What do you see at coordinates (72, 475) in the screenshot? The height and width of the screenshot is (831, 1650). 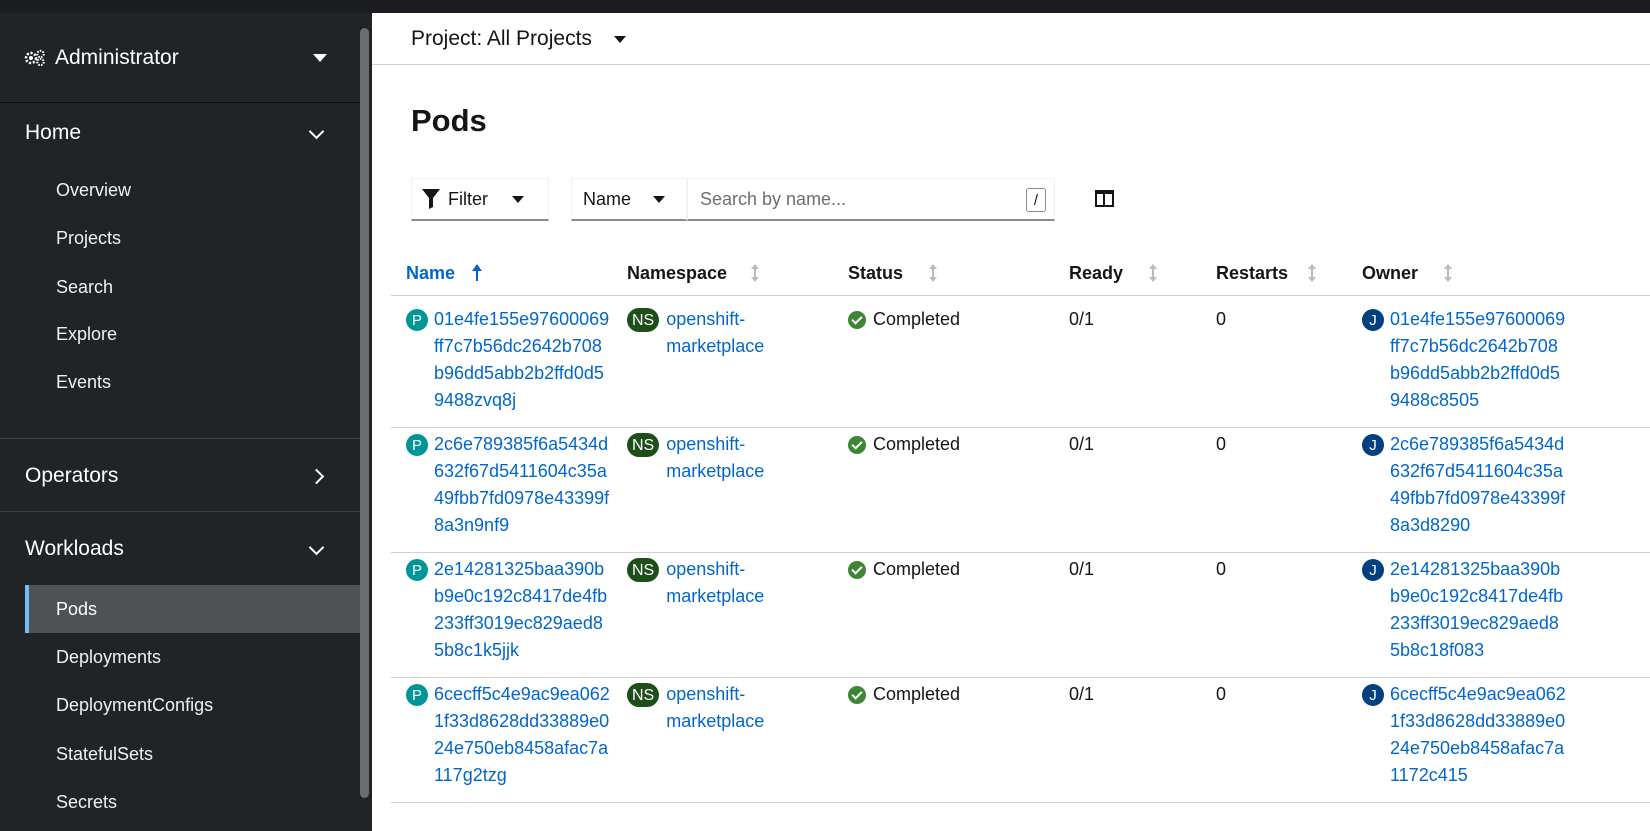 I see `nav-section-label: Operators` at bounding box center [72, 475].